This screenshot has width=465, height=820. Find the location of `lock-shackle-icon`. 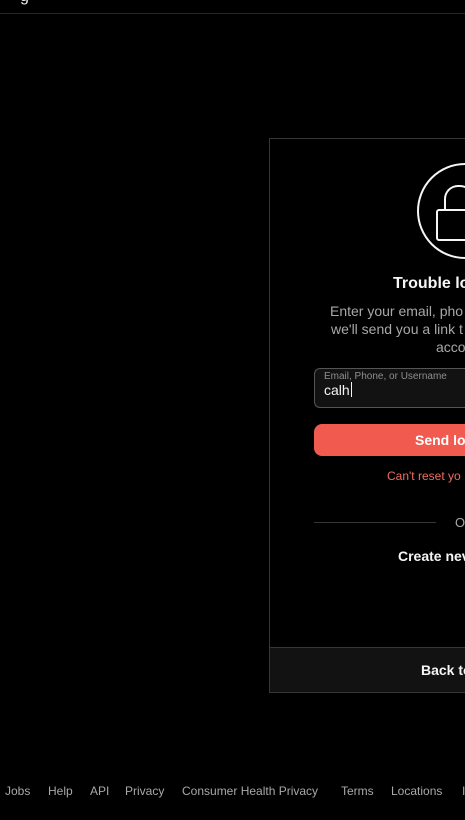

lock-shackle-icon is located at coordinates (454, 198).